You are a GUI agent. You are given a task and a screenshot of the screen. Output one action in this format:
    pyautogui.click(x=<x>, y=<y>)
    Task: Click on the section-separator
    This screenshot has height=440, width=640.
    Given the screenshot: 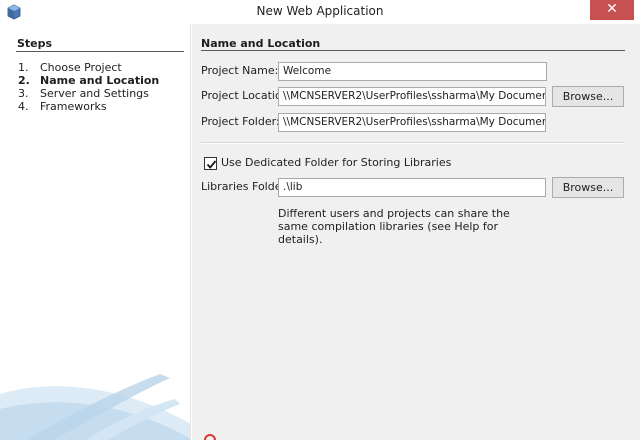 What is the action you would take?
    pyautogui.click(x=413, y=143)
    